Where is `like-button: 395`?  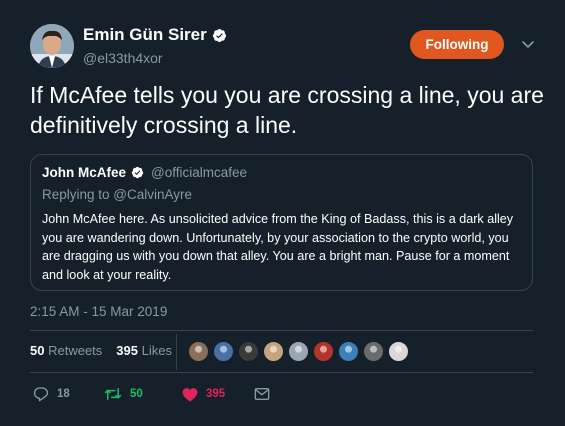
like-button: 395 is located at coordinates (218, 394).